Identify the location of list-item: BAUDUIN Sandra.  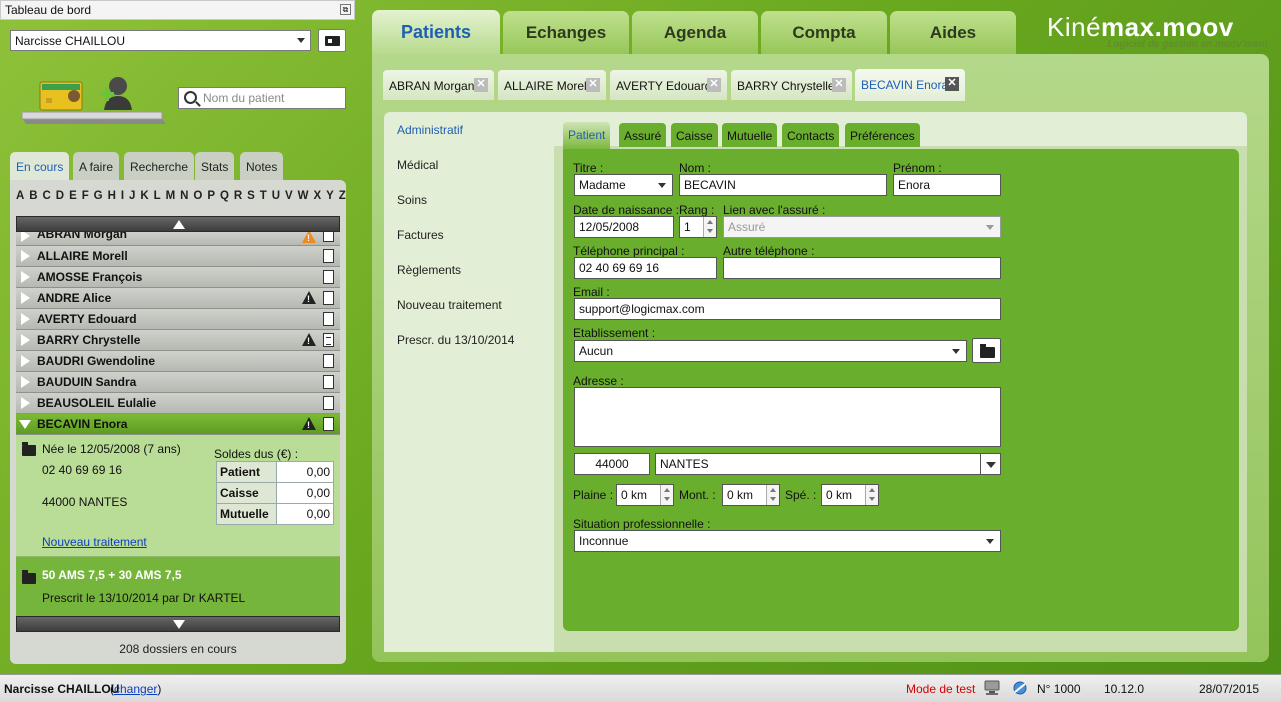
(178, 382).